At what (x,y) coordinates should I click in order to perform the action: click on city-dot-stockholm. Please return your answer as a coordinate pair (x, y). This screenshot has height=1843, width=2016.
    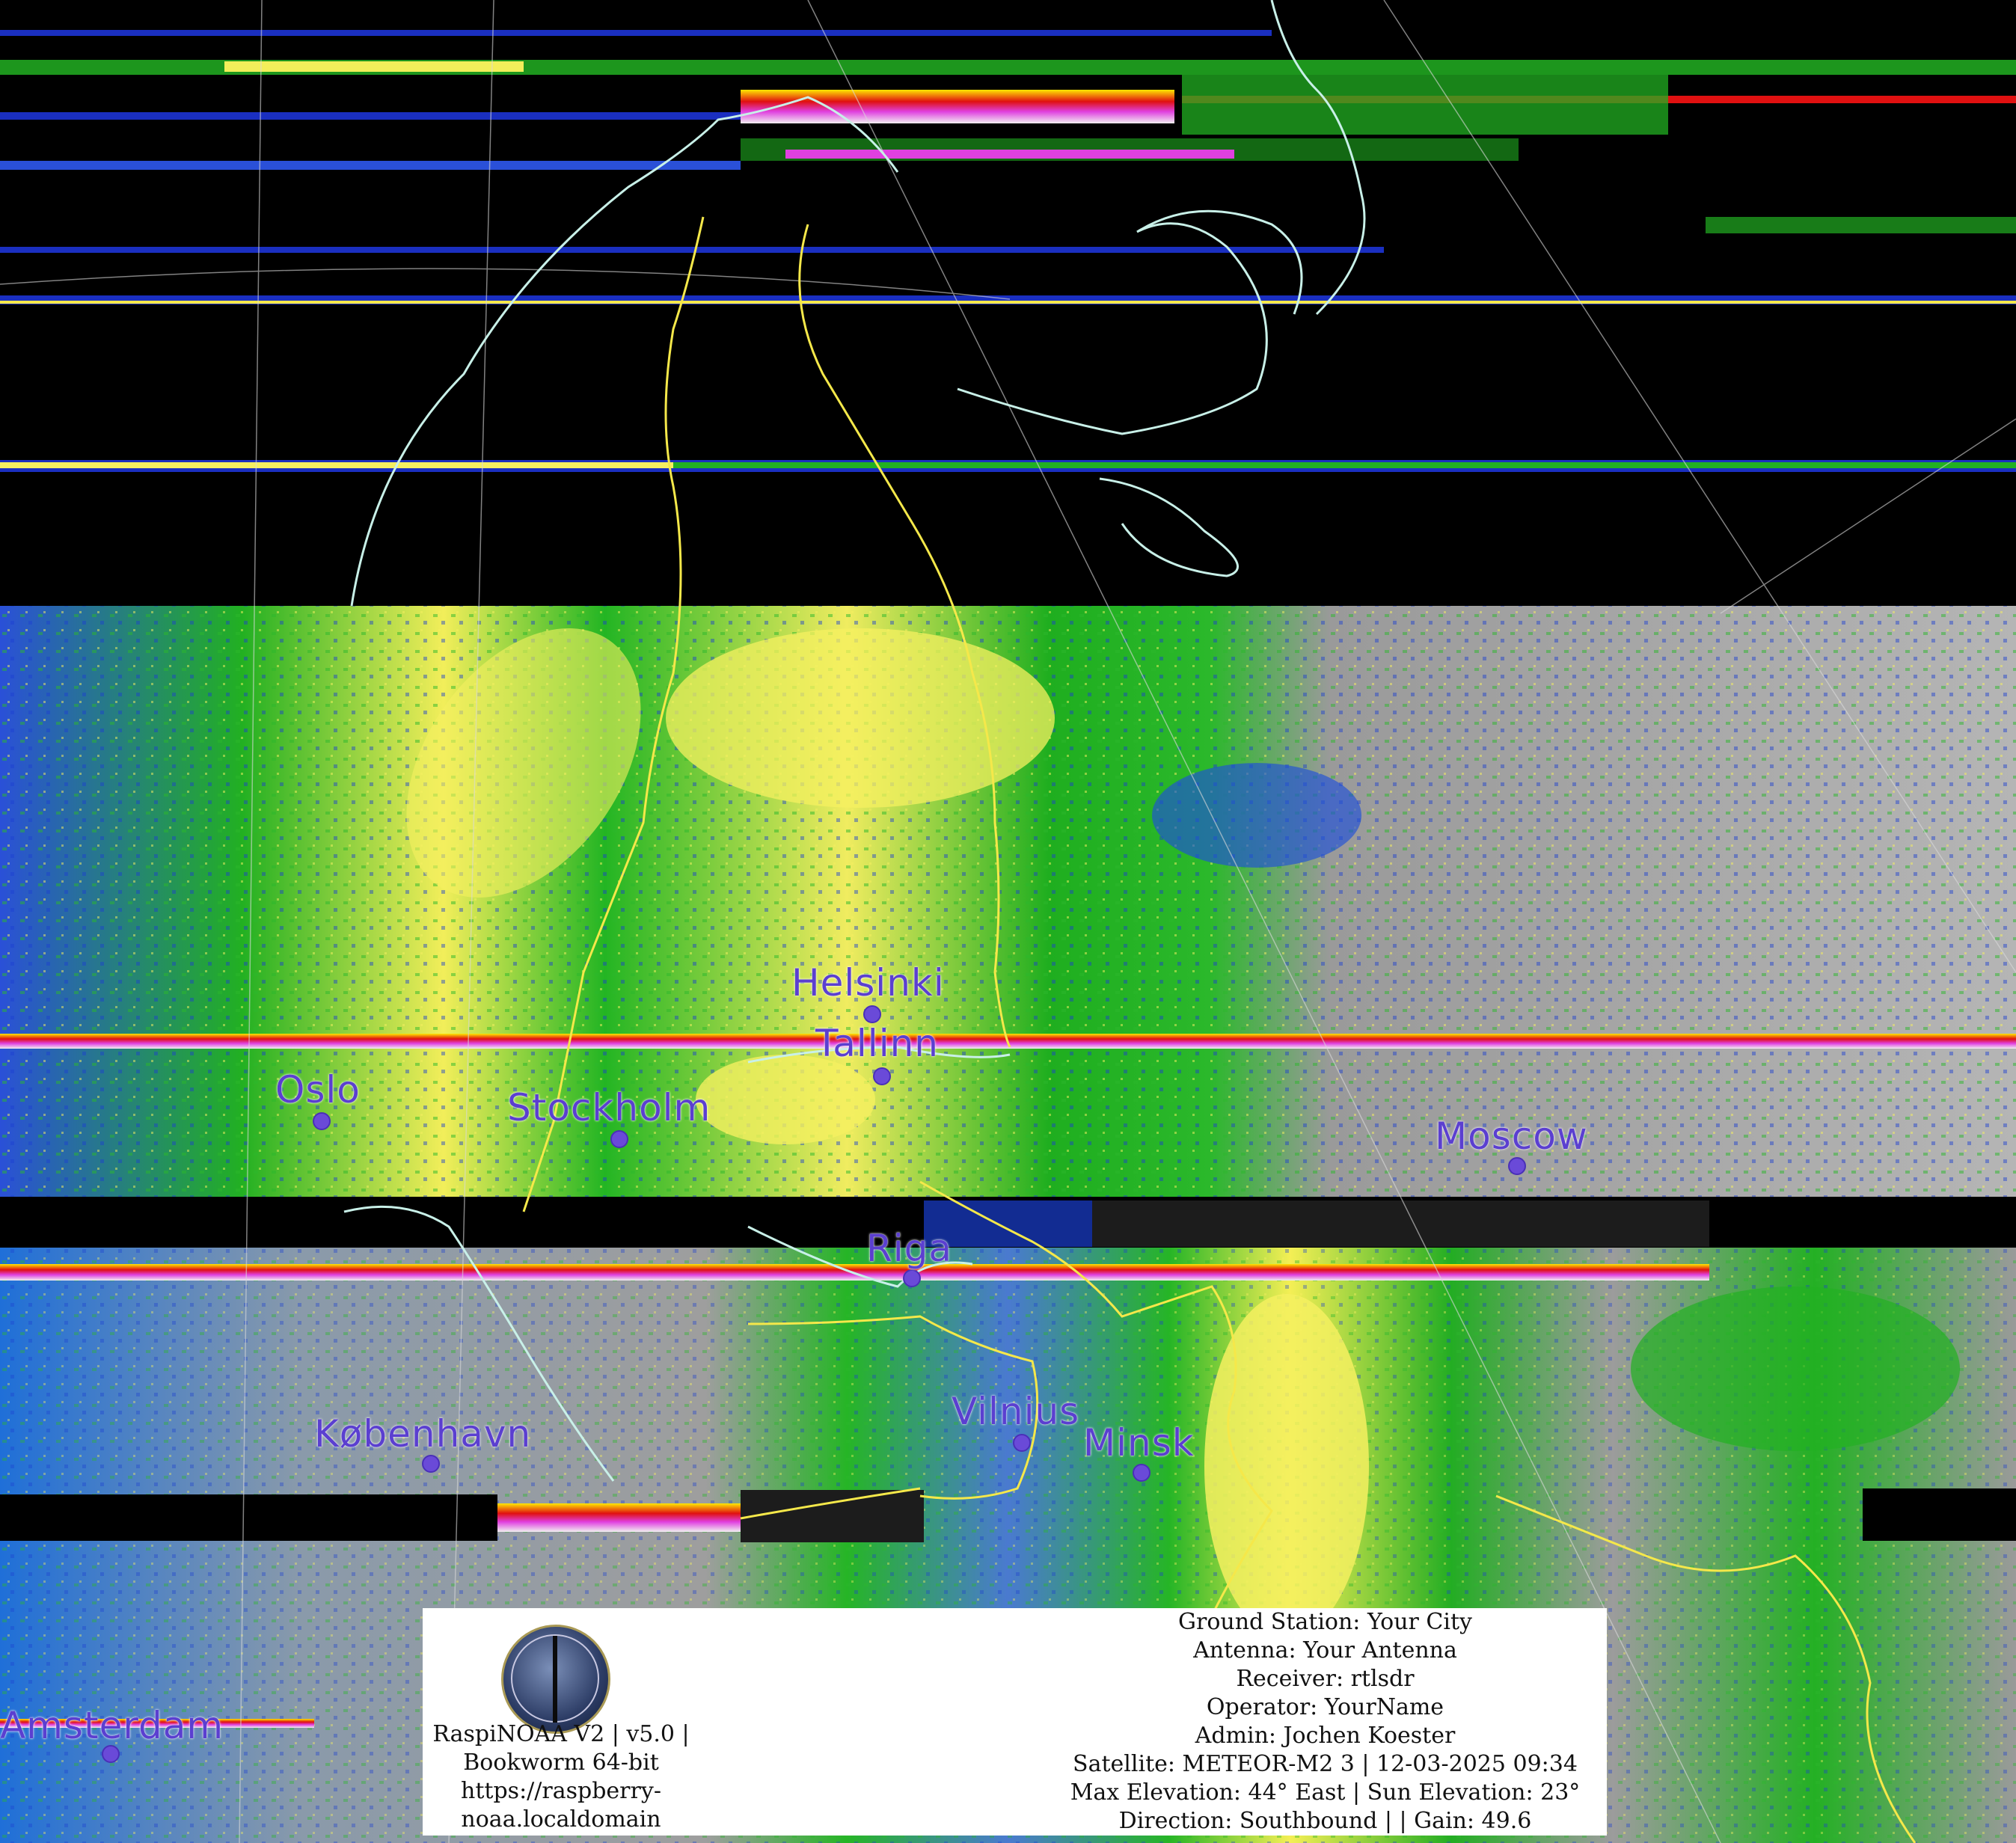
    Looking at the image, I should click on (619, 1139).